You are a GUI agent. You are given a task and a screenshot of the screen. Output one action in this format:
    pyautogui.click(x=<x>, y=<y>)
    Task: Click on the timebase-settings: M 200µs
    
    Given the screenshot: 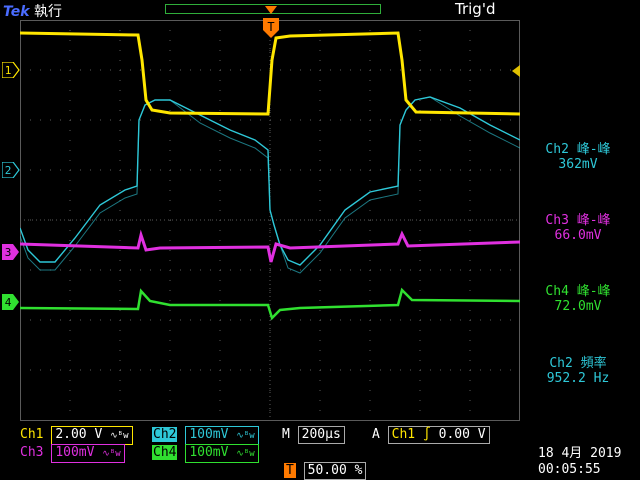 What is the action you would take?
    pyautogui.click(x=313, y=435)
    